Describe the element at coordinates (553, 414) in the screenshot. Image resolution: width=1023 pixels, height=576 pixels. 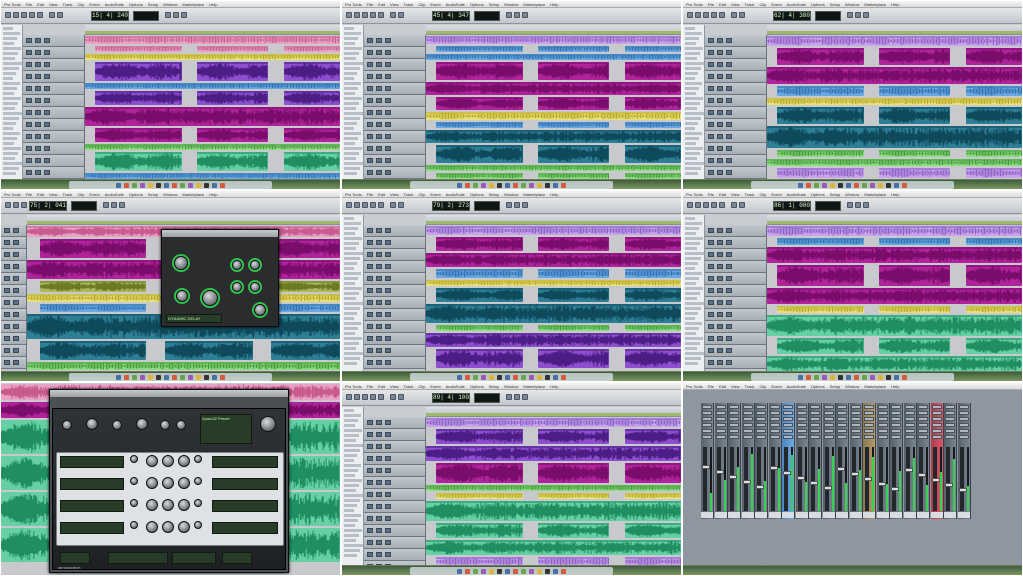
I see `marker-ruler` at that location.